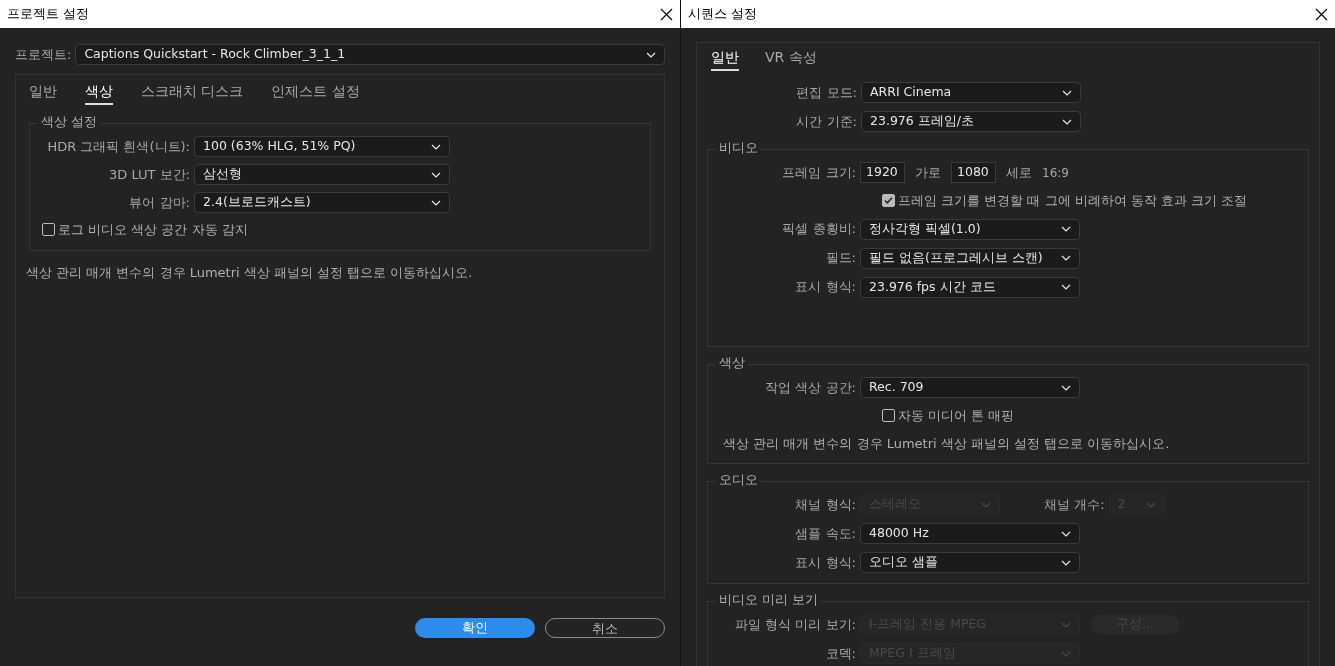 The width and height of the screenshot is (1335, 666). Describe the element at coordinates (48, 13) in the screenshot. I see `window-title: 프로젝트 설정` at that location.